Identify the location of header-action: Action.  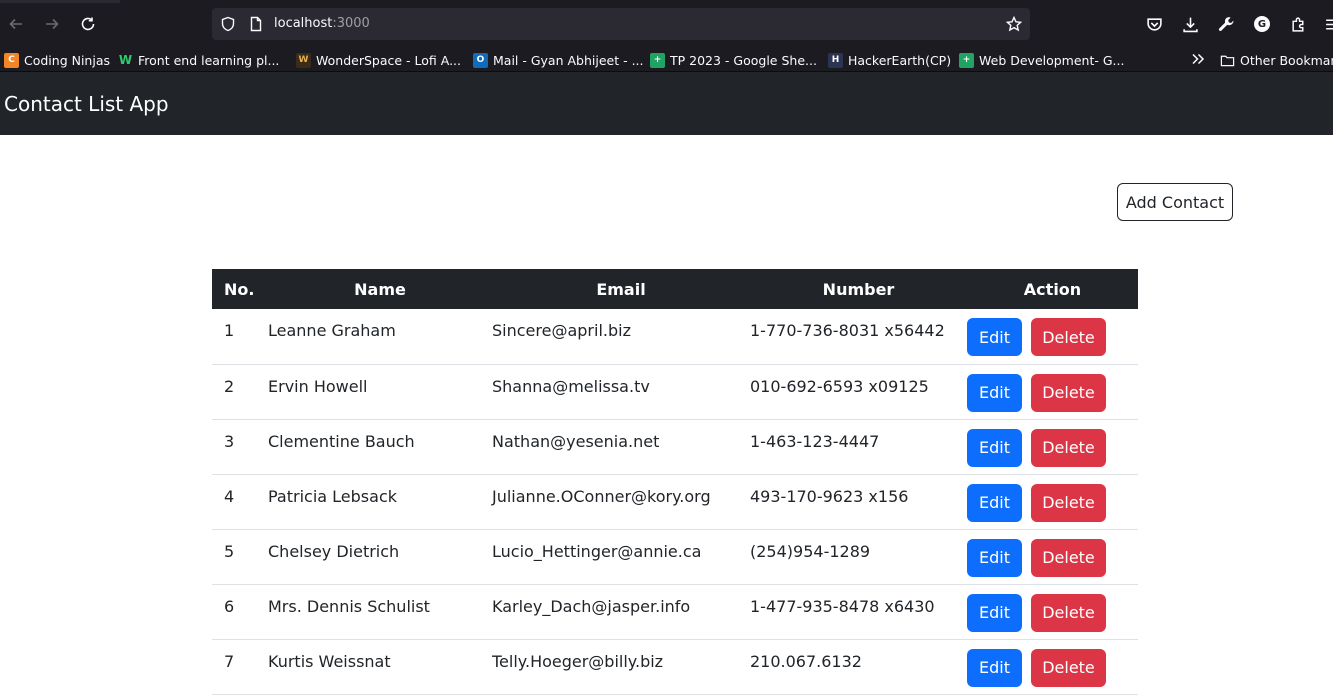
(1052, 289).